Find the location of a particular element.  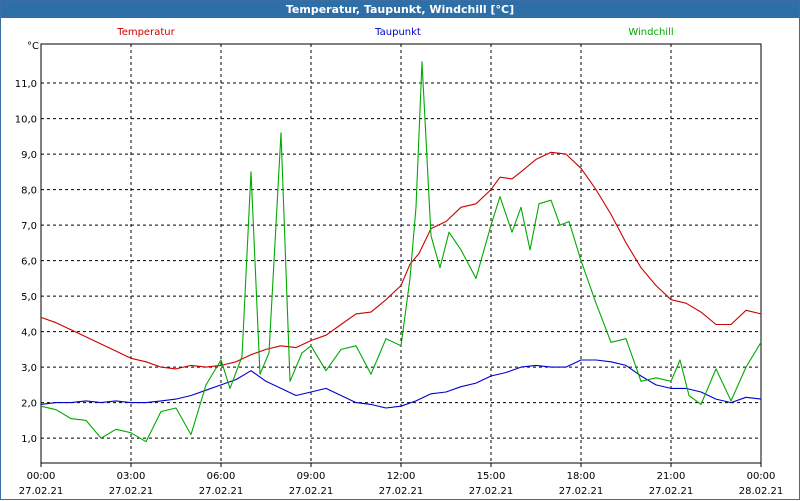

x-tick-time-label: 03:00 is located at coordinates (131, 476).